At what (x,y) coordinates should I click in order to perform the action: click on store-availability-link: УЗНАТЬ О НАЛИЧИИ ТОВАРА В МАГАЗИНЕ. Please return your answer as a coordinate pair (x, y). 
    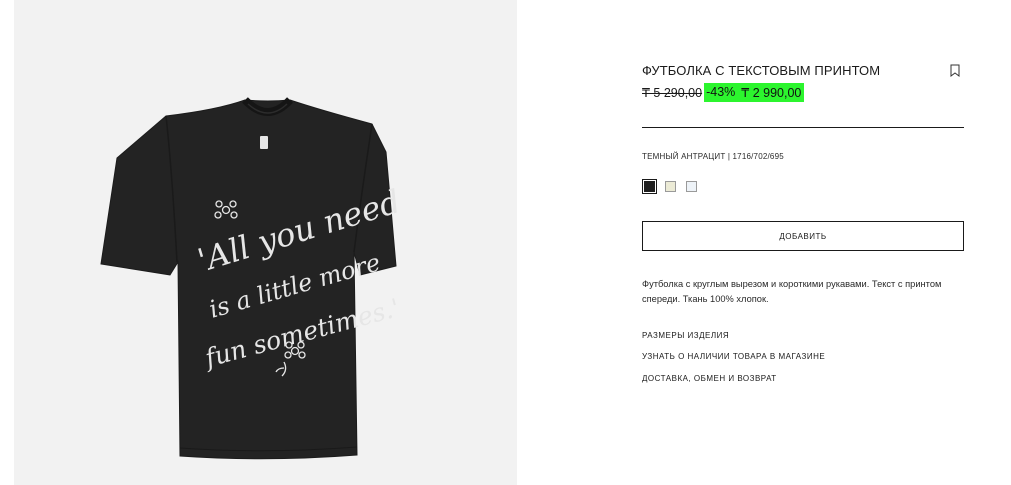
    Looking at the image, I should click on (733, 356).